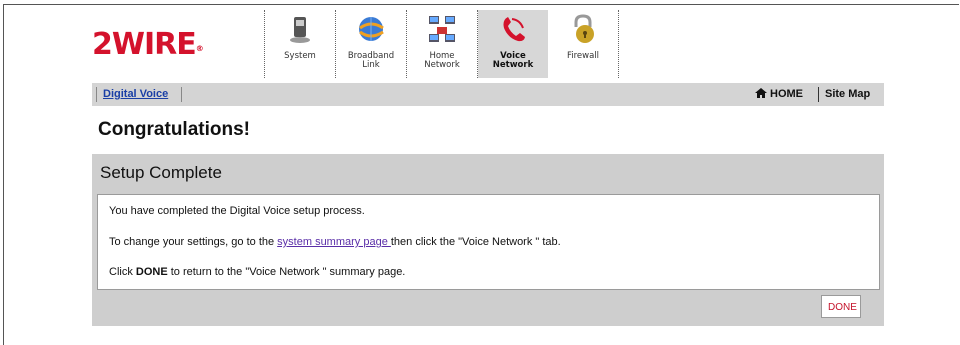 This screenshot has height=345, width=960. Describe the element at coordinates (300, 56) in the screenshot. I see `tab-system-label: System` at that location.